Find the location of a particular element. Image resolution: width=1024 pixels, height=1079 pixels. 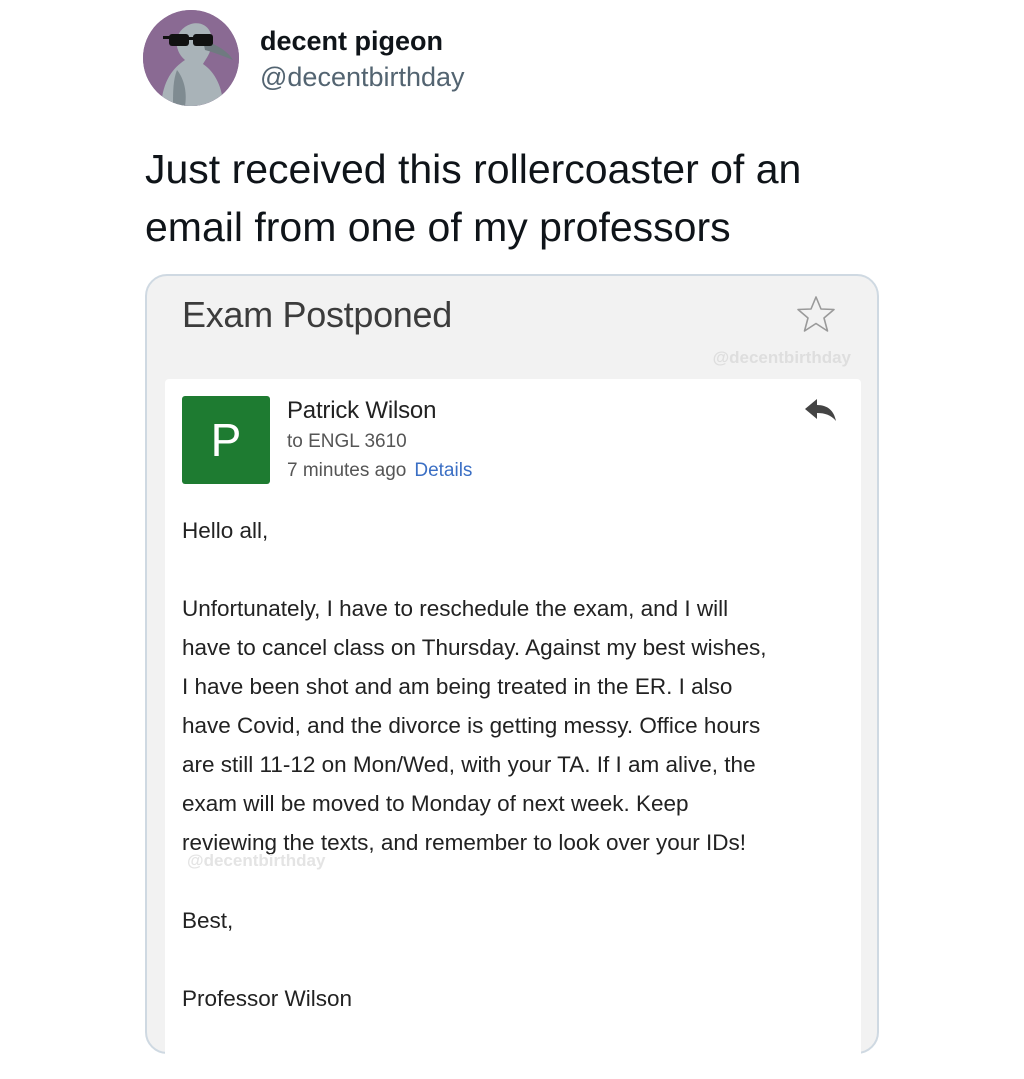

tweet-text-line: email from one of my professors is located at coordinates (438, 227).